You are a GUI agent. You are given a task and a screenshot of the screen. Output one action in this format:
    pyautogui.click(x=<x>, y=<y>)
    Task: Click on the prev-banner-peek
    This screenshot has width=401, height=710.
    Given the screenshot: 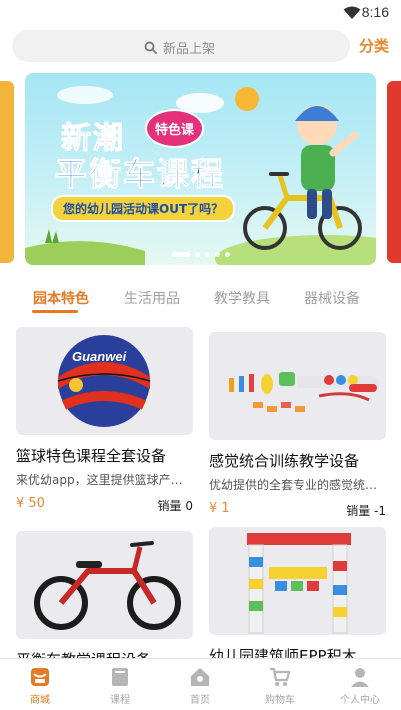 What is the action you would take?
    pyautogui.click(x=7, y=172)
    